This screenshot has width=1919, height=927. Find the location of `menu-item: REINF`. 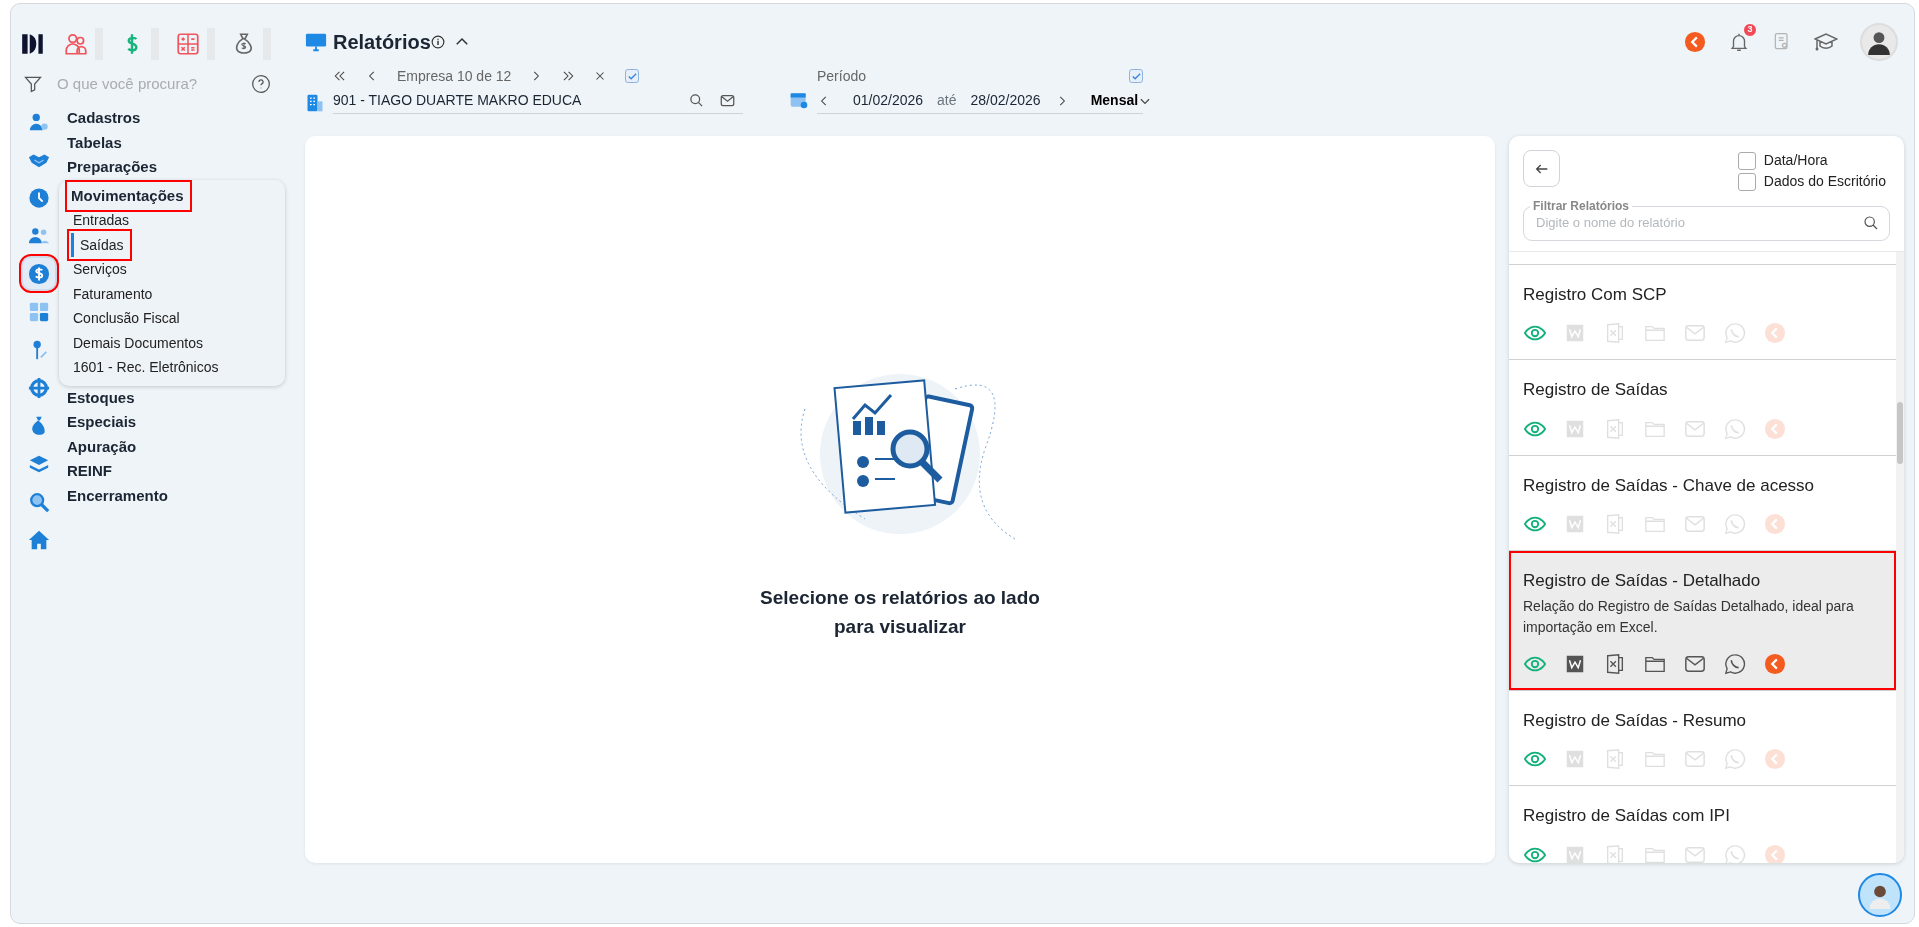

menu-item: REINF is located at coordinates (89, 471).